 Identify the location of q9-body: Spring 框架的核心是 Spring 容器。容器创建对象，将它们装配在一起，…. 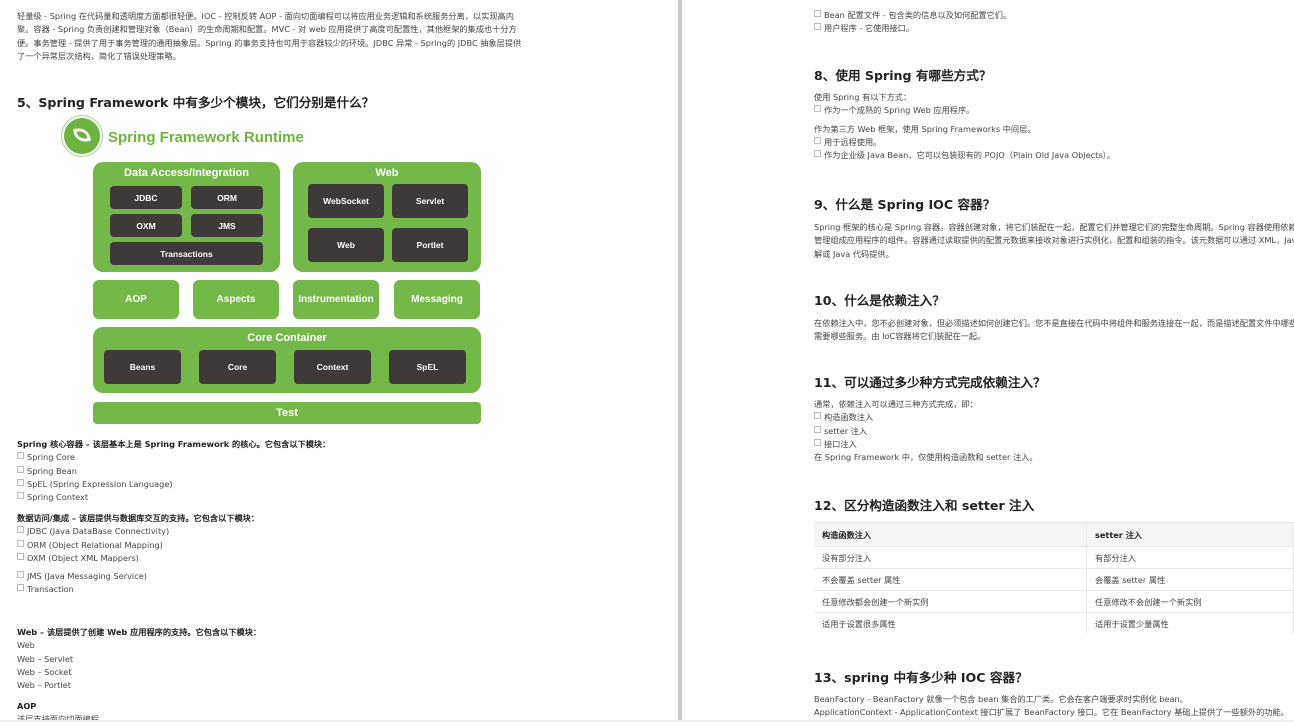
(1054, 241).